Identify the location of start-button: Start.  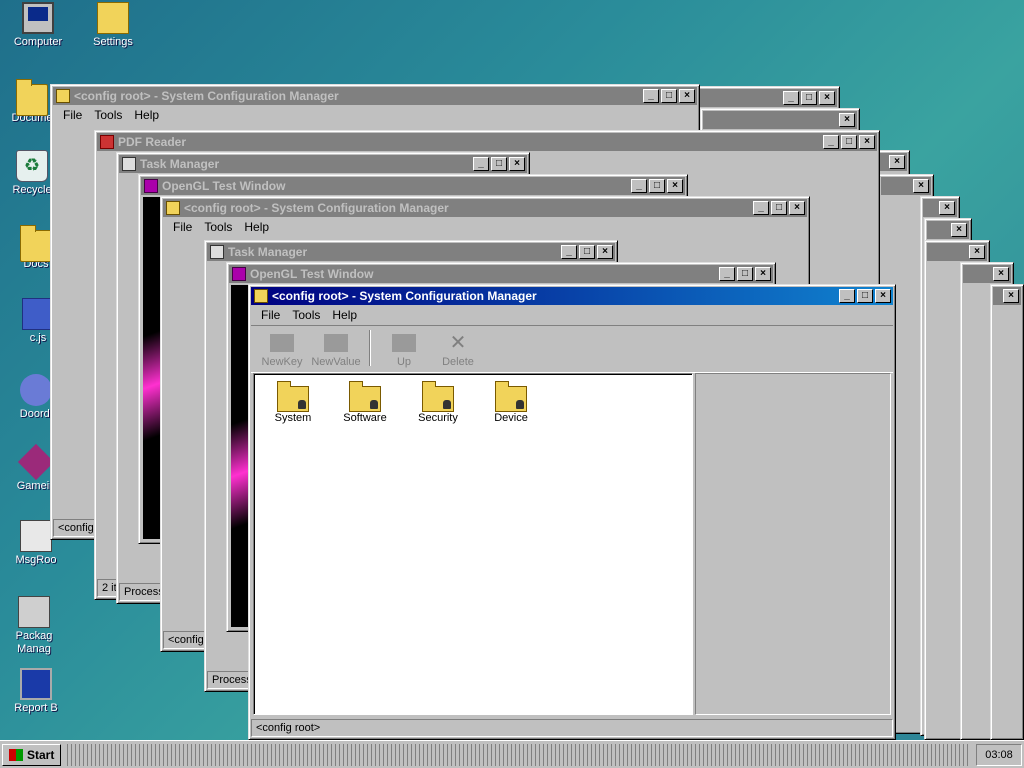
(32, 754).